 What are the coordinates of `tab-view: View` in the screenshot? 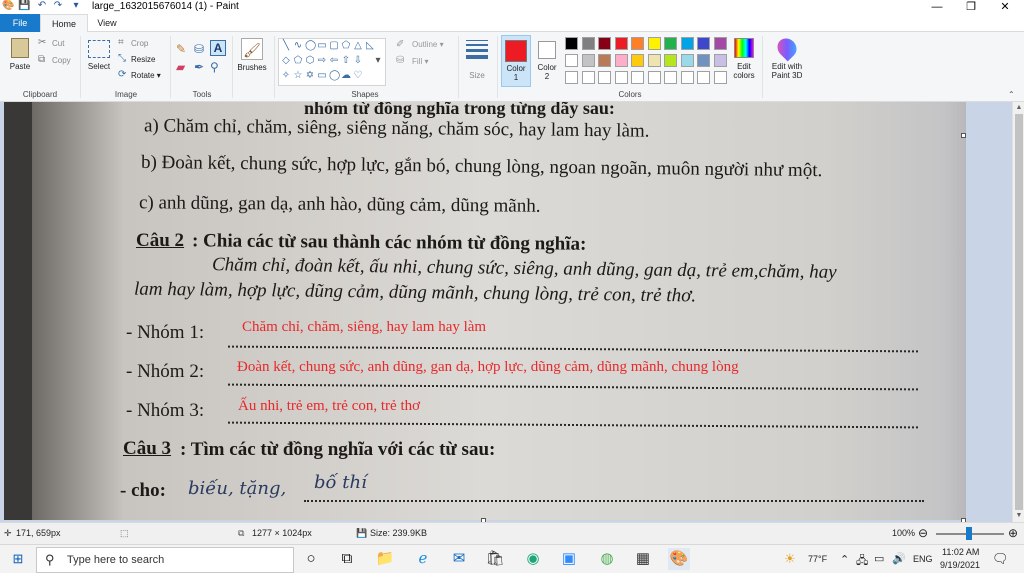 It's located at (107, 23).